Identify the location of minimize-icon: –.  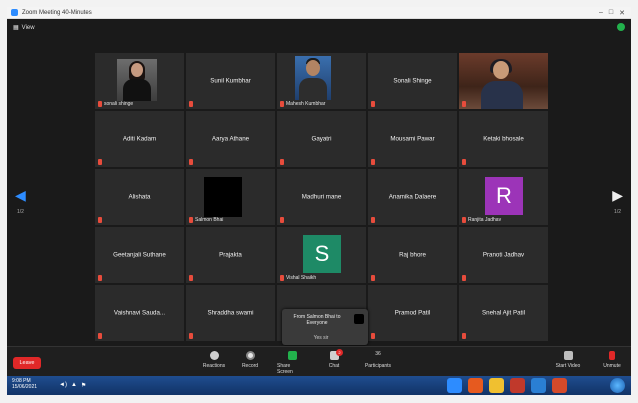
(601, 13).